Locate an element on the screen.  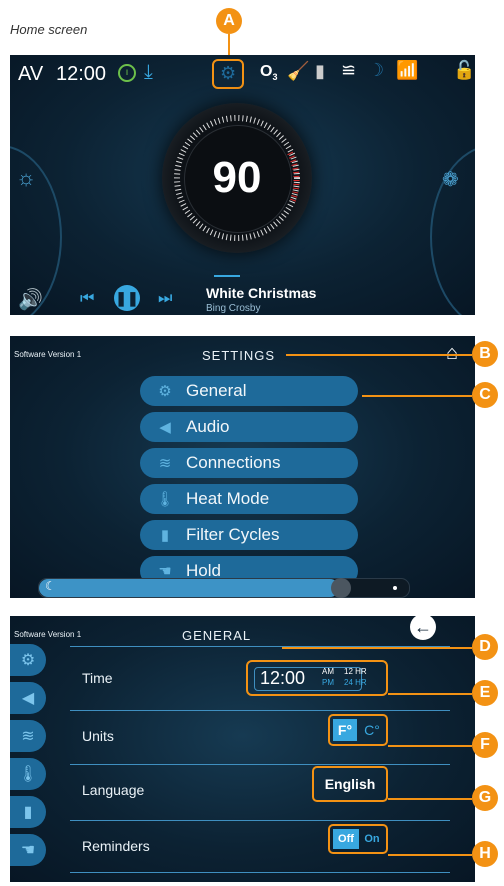
temperature-gauge: 90 is located at coordinates (237, 178).